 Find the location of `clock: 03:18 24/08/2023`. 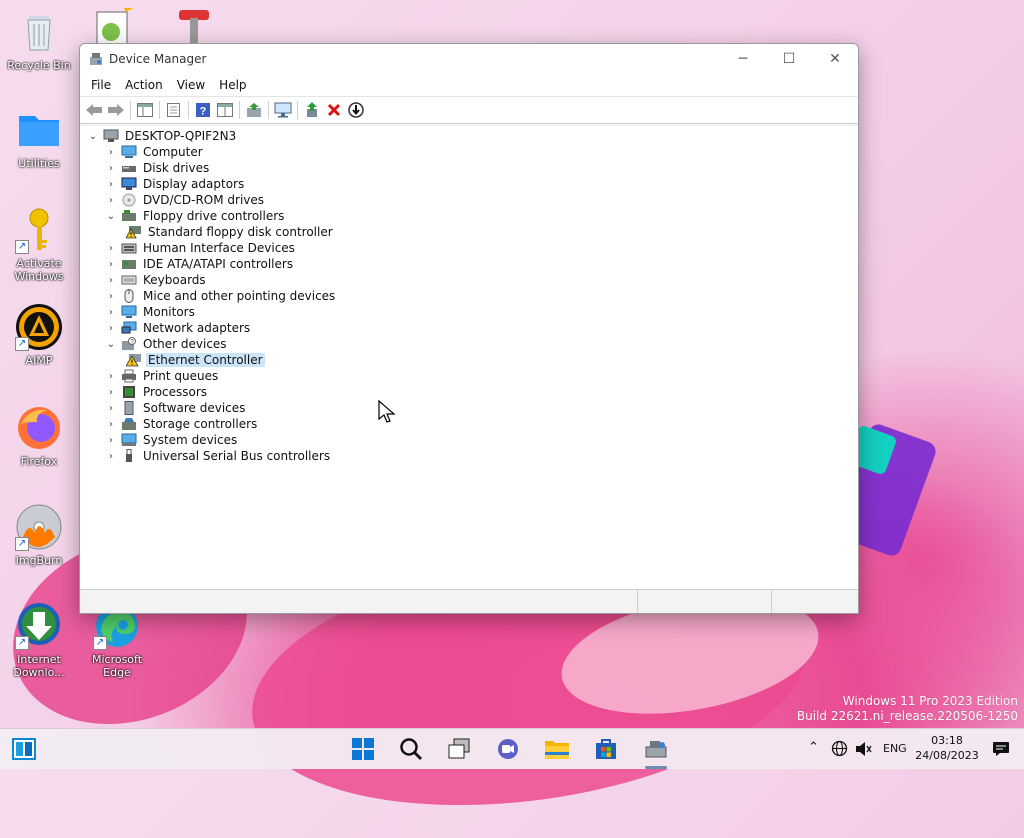

clock: 03:18 24/08/2023 is located at coordinates (947, 748).